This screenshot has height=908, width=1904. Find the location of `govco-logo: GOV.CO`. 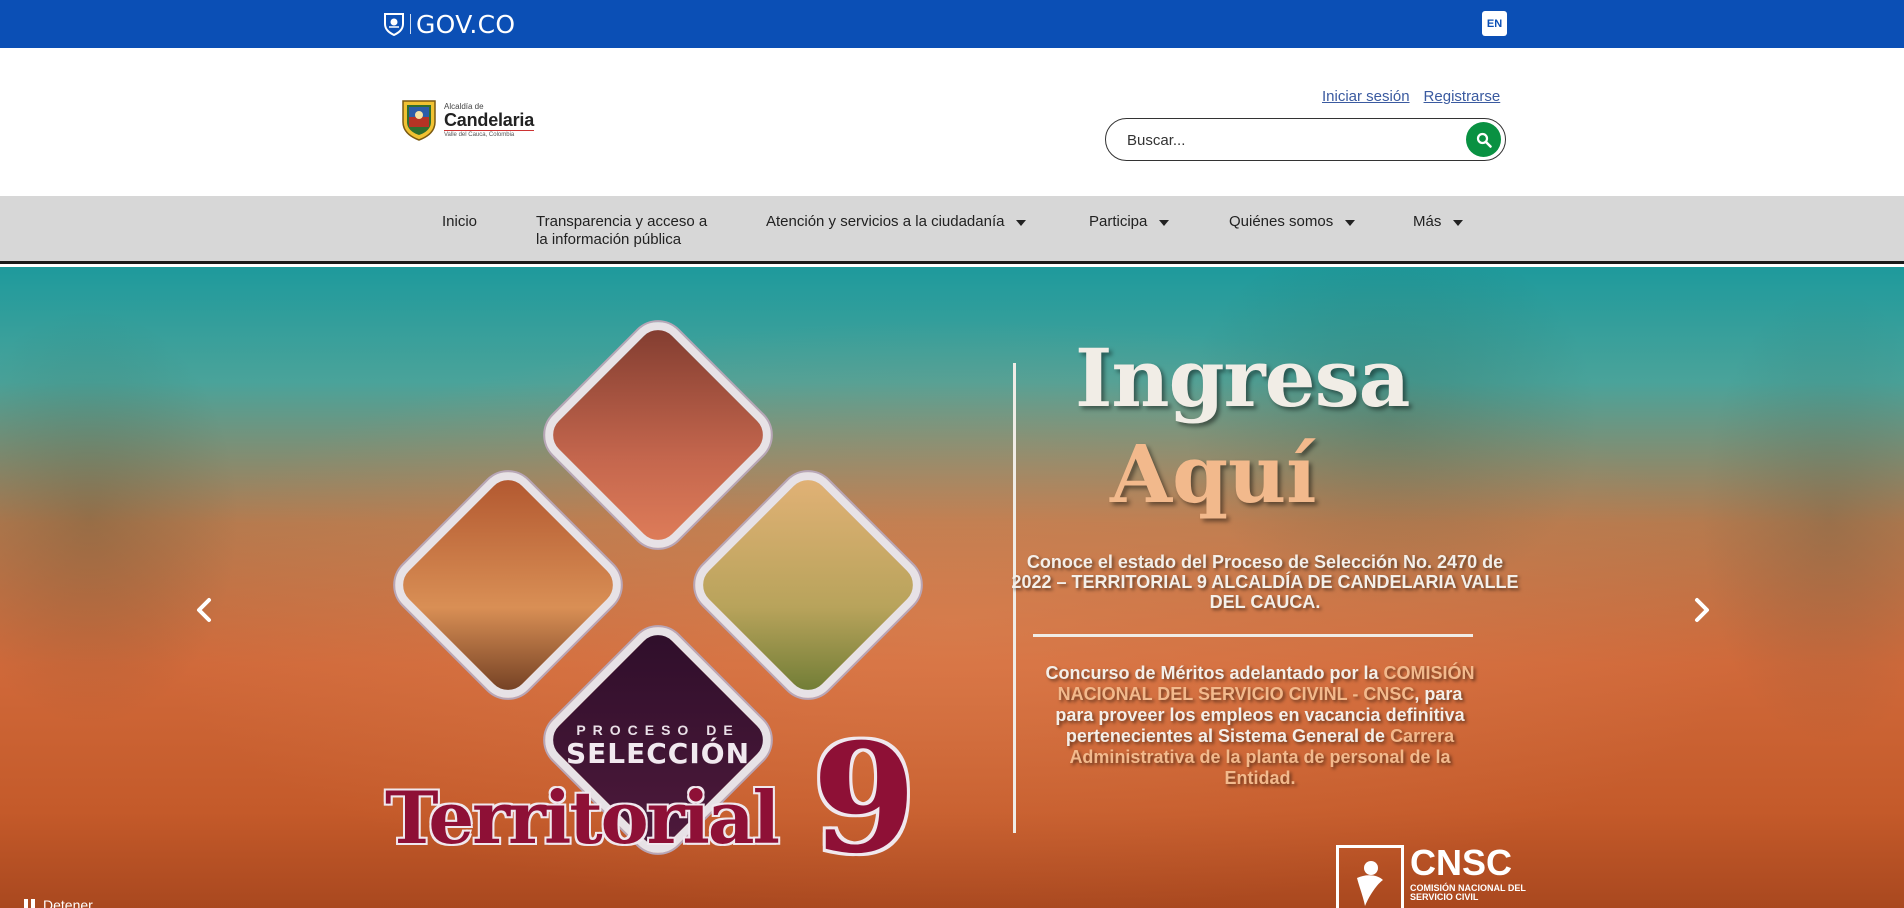

govco-logo: GOV.CO is located at coordinates (449, 24).